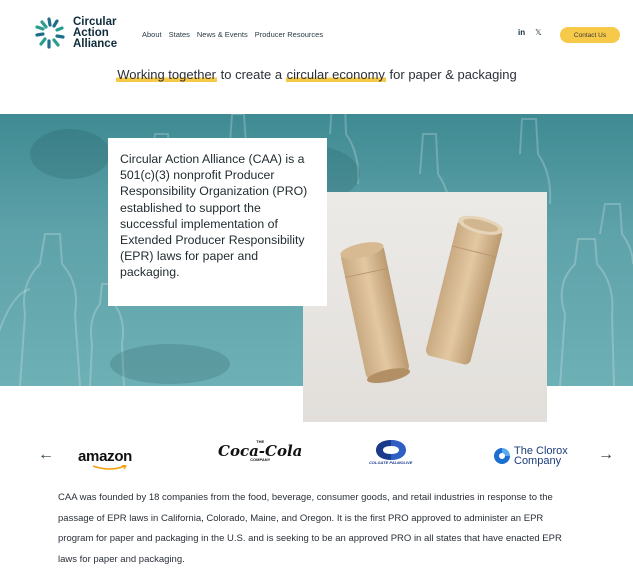  What do you see at coordinates (260, 459) in the screenshot?
I see `coke-bottom-text: COMPANY` at bounding box center [260, 459].